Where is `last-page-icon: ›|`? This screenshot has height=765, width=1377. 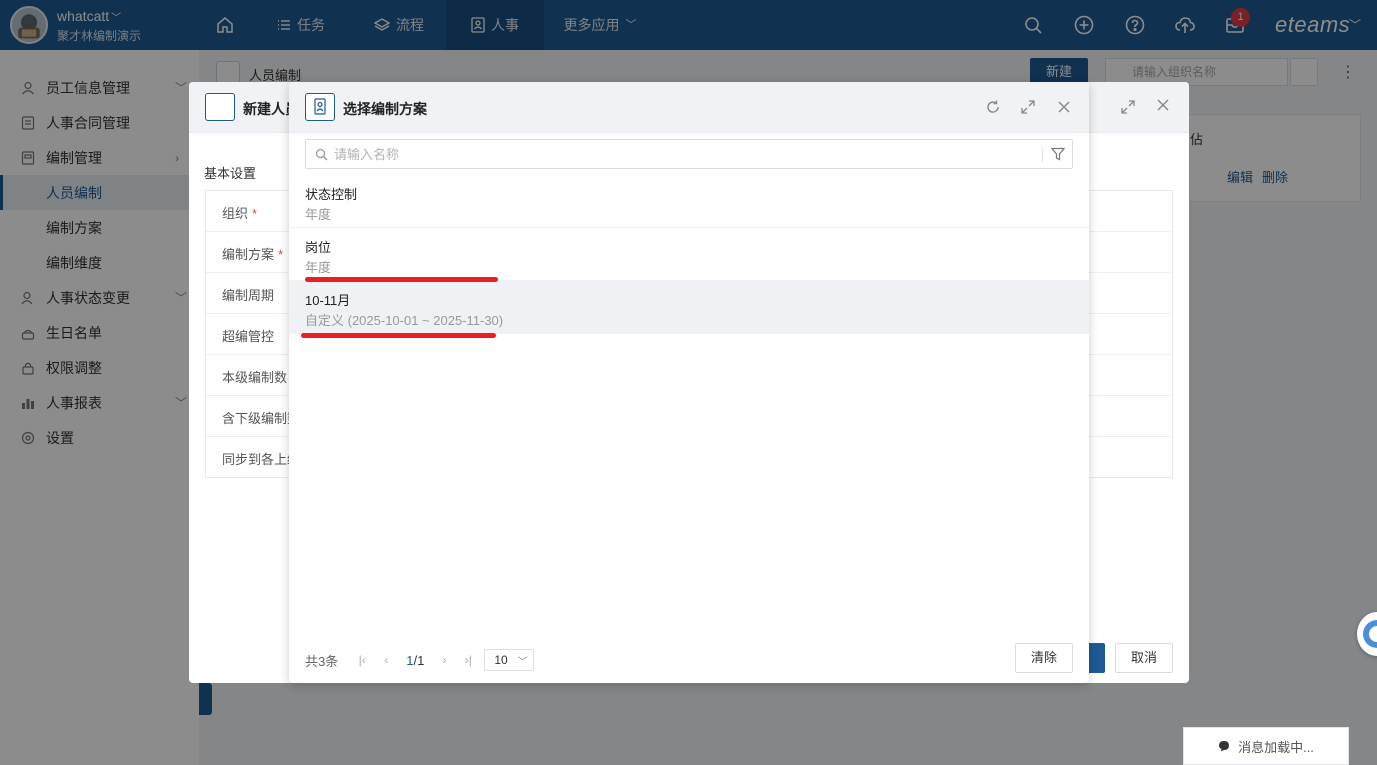
last-page-icon: ›| is located at coordinates (468, 660).